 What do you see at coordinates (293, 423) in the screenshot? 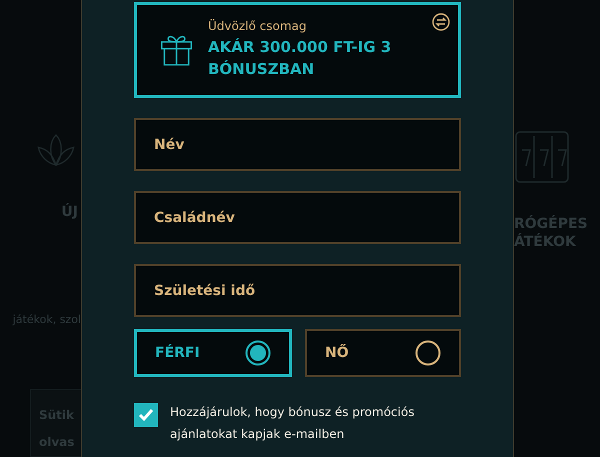
I see `consent-text: Hozzájárulok, hogy bónusz és promóciós ajánlatokat kapjak e-mailben` at bounding box center [293, 423].